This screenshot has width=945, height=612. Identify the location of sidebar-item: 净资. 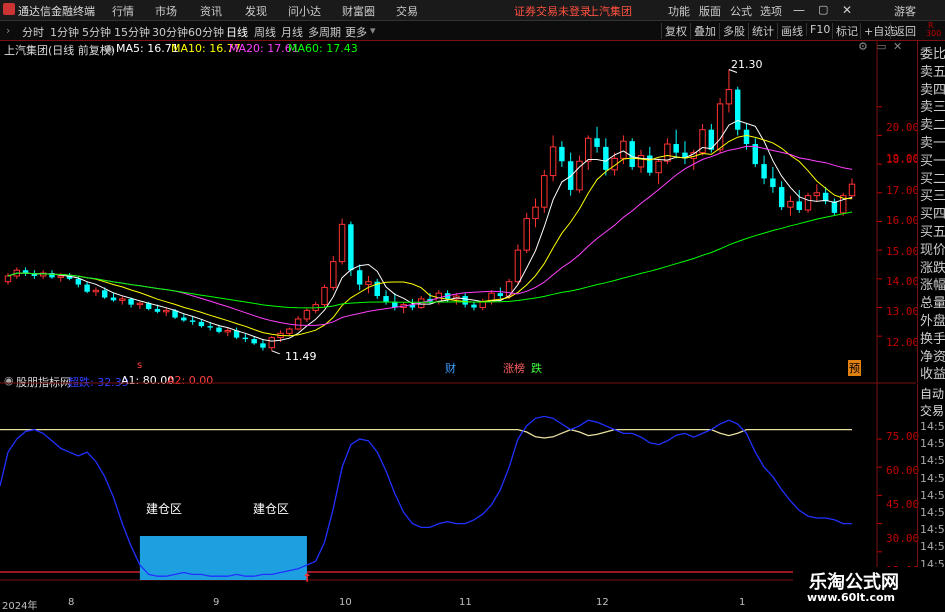
(932, 355).